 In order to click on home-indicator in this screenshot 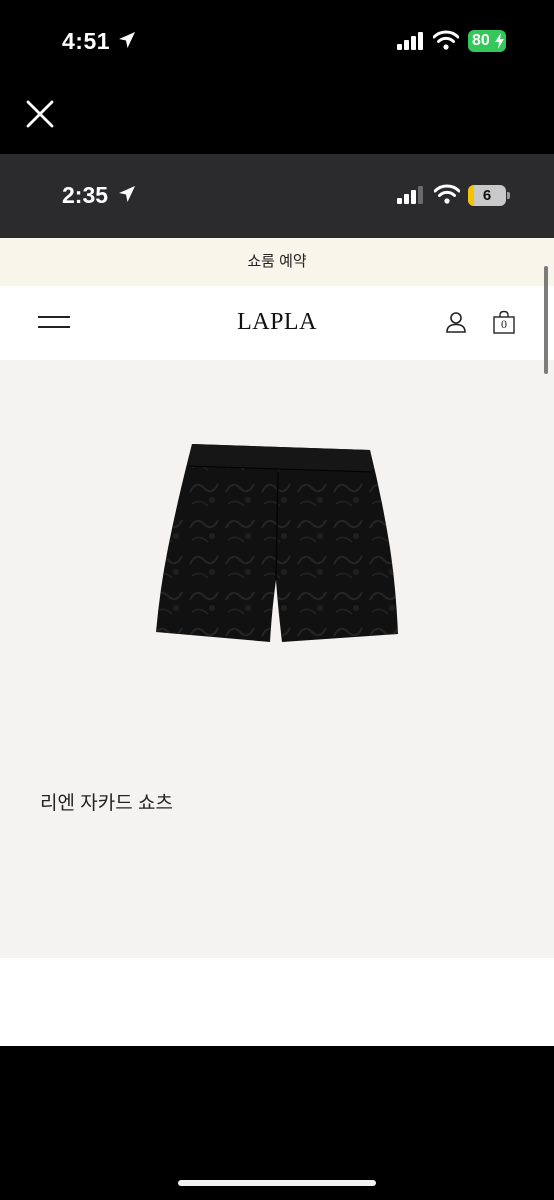, I will do `click(277, 1183)`.